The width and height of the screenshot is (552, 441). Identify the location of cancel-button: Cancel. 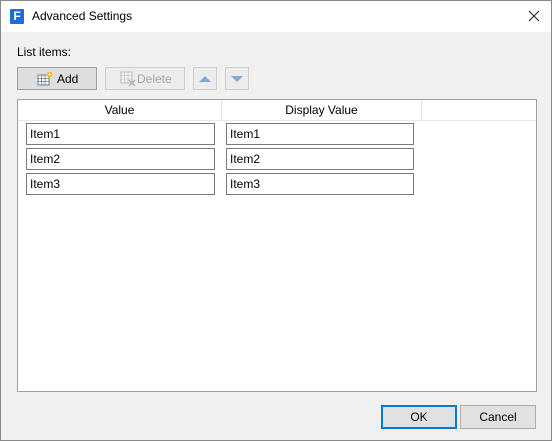
(498, 417).